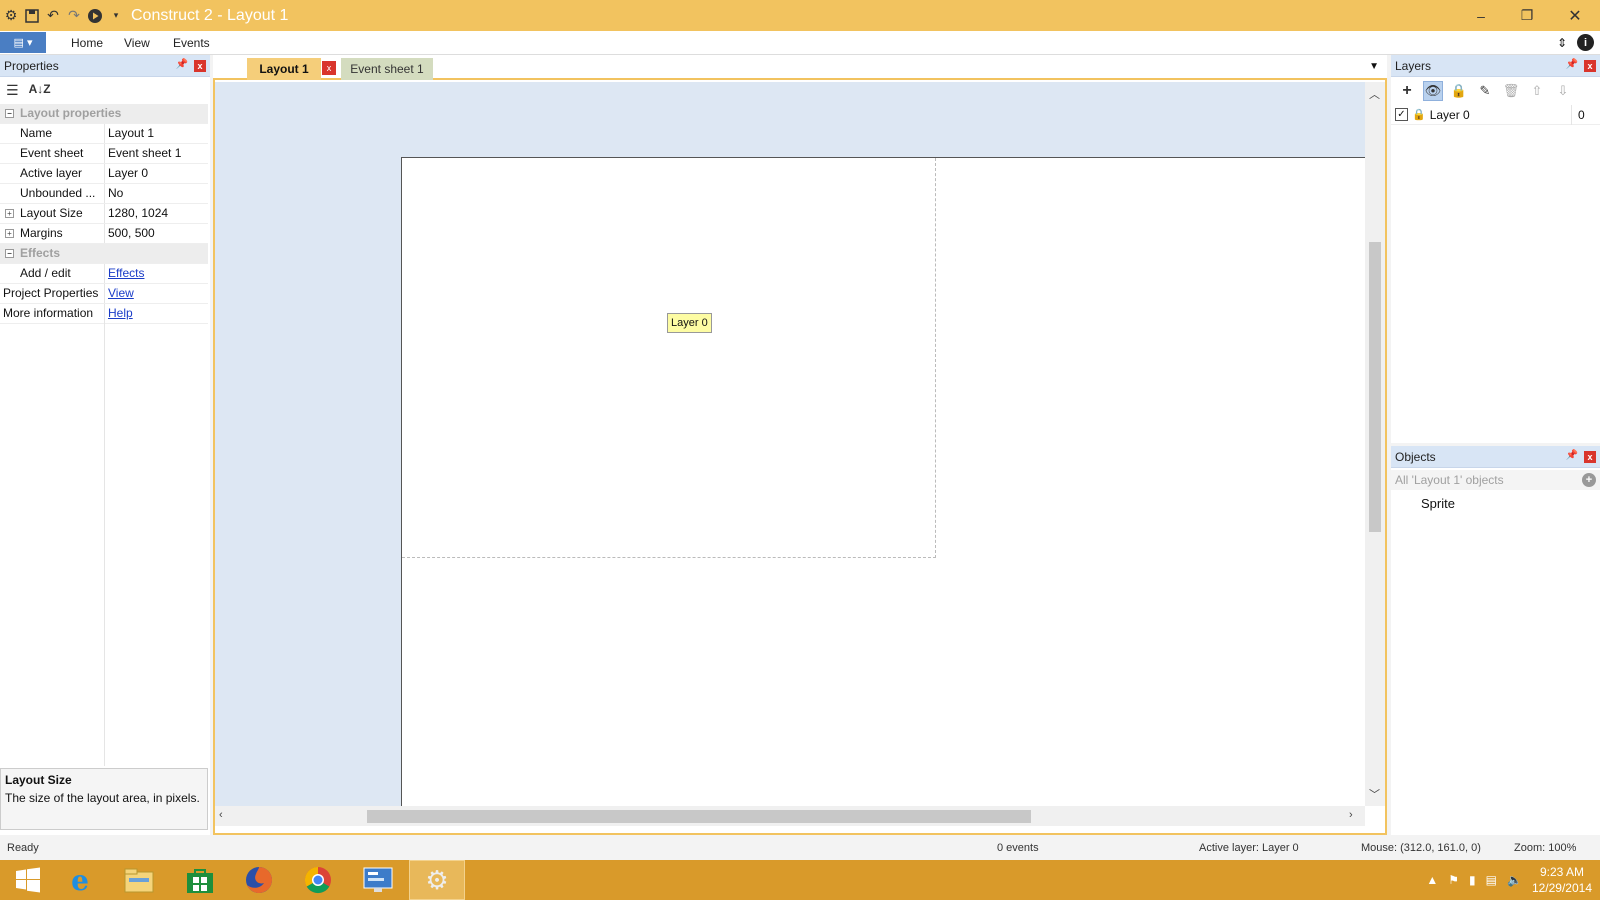  Describe the element at coordinates (200, 880) in the screenshot. I see `store-icon` at that location.